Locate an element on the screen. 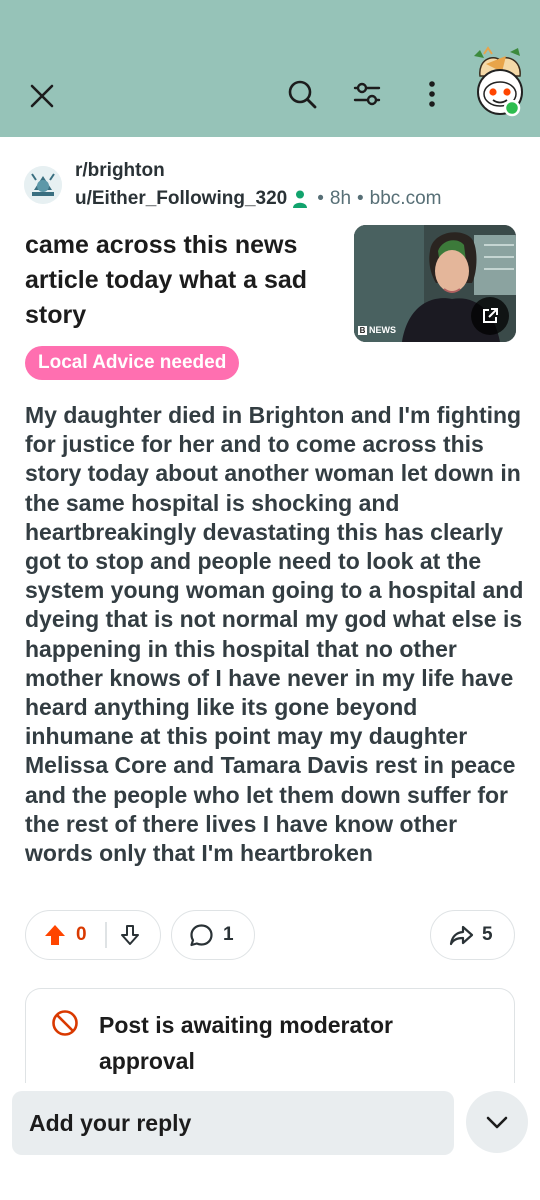 Image resolution: width=540 pixels, height=1200 pixels. downvote-button is located at coordinates (130, 935).